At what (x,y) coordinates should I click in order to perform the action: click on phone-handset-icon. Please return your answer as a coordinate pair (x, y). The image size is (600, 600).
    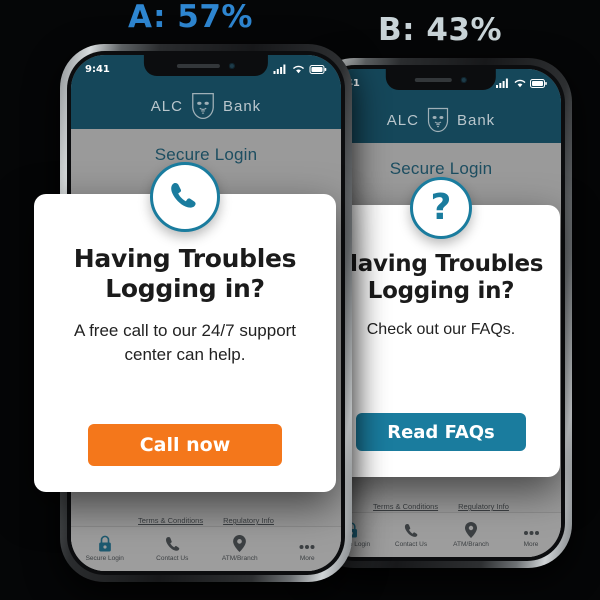
    Looking at the image, I should click on (185, 197).